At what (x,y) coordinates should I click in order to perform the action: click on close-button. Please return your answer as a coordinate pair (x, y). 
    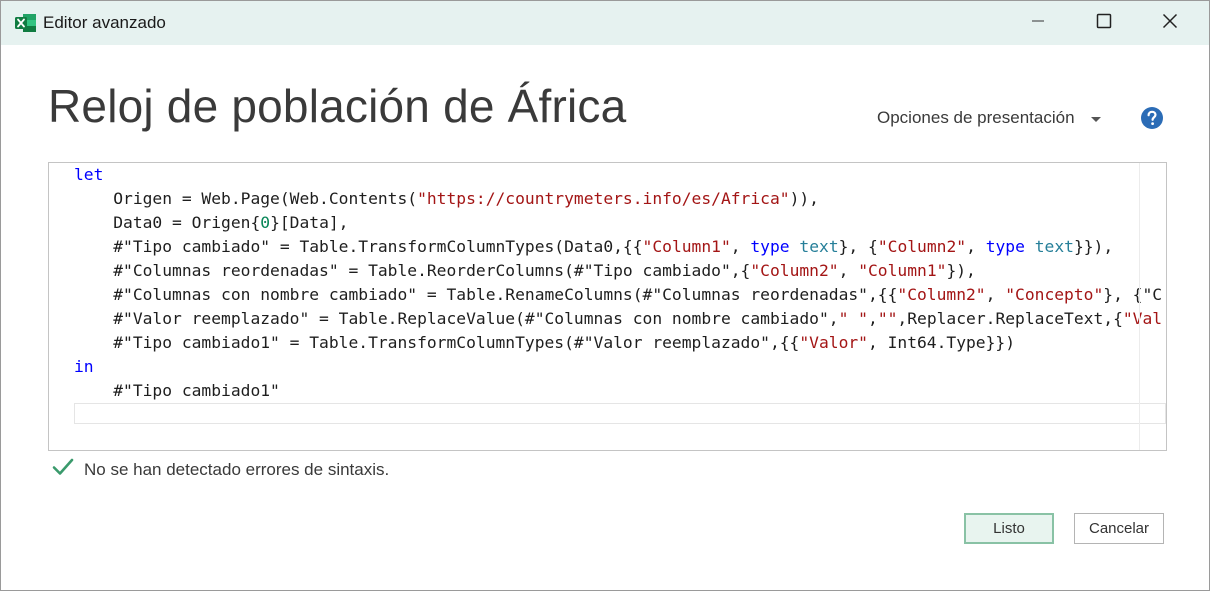
    Looking at the image, I should click on (1170, 23).